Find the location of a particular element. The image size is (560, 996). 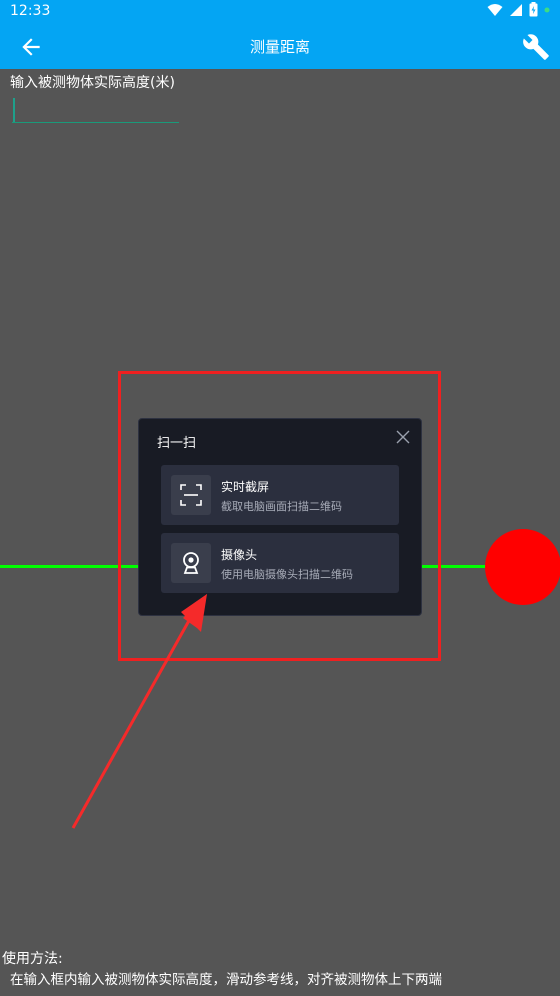

scan-frame-icon is located at coordinates (191, 495).